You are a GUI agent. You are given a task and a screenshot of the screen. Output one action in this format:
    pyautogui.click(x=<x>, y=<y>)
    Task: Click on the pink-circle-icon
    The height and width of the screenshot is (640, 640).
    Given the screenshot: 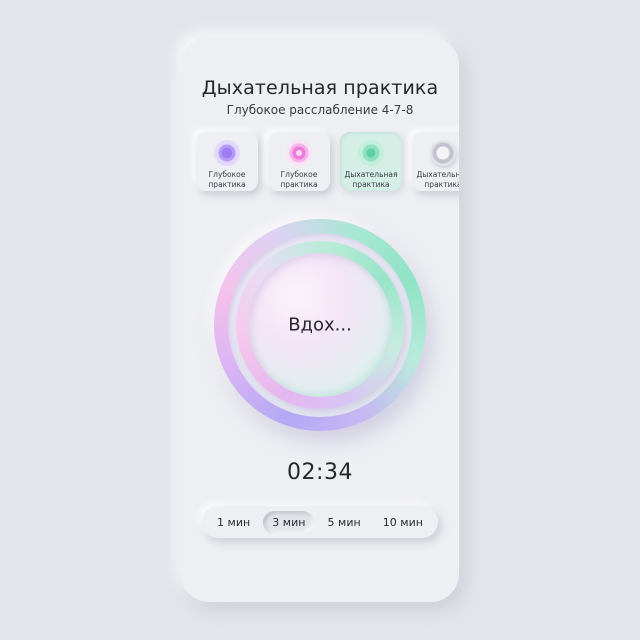 What is the action you would take?
    pyautogui.click(x=299, y=153)
    